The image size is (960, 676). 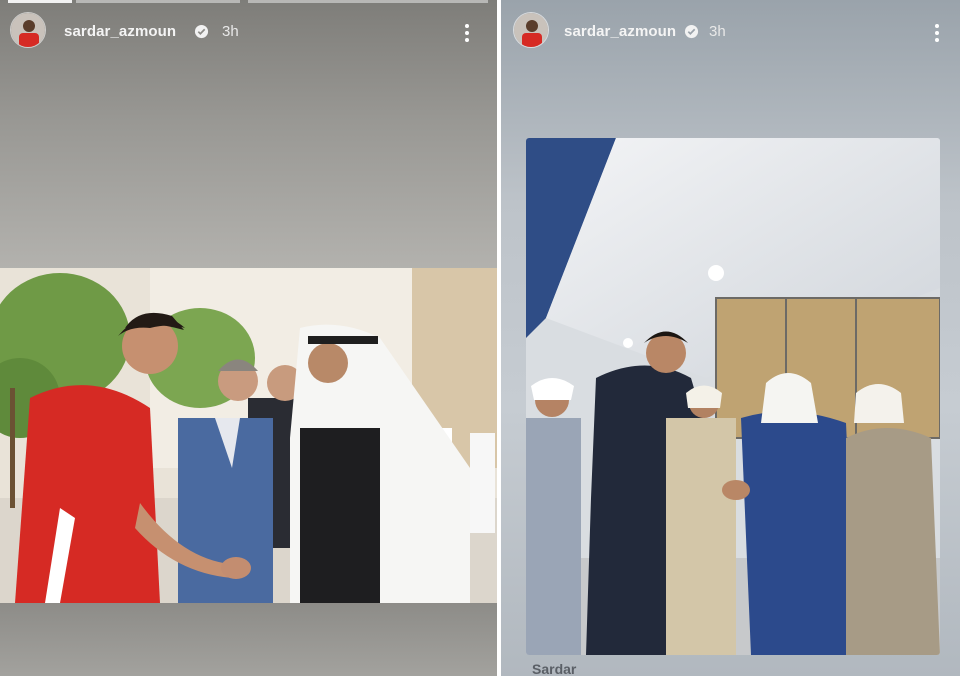 I want to click on story-caption: Sardar, so click(x=554, y=668).